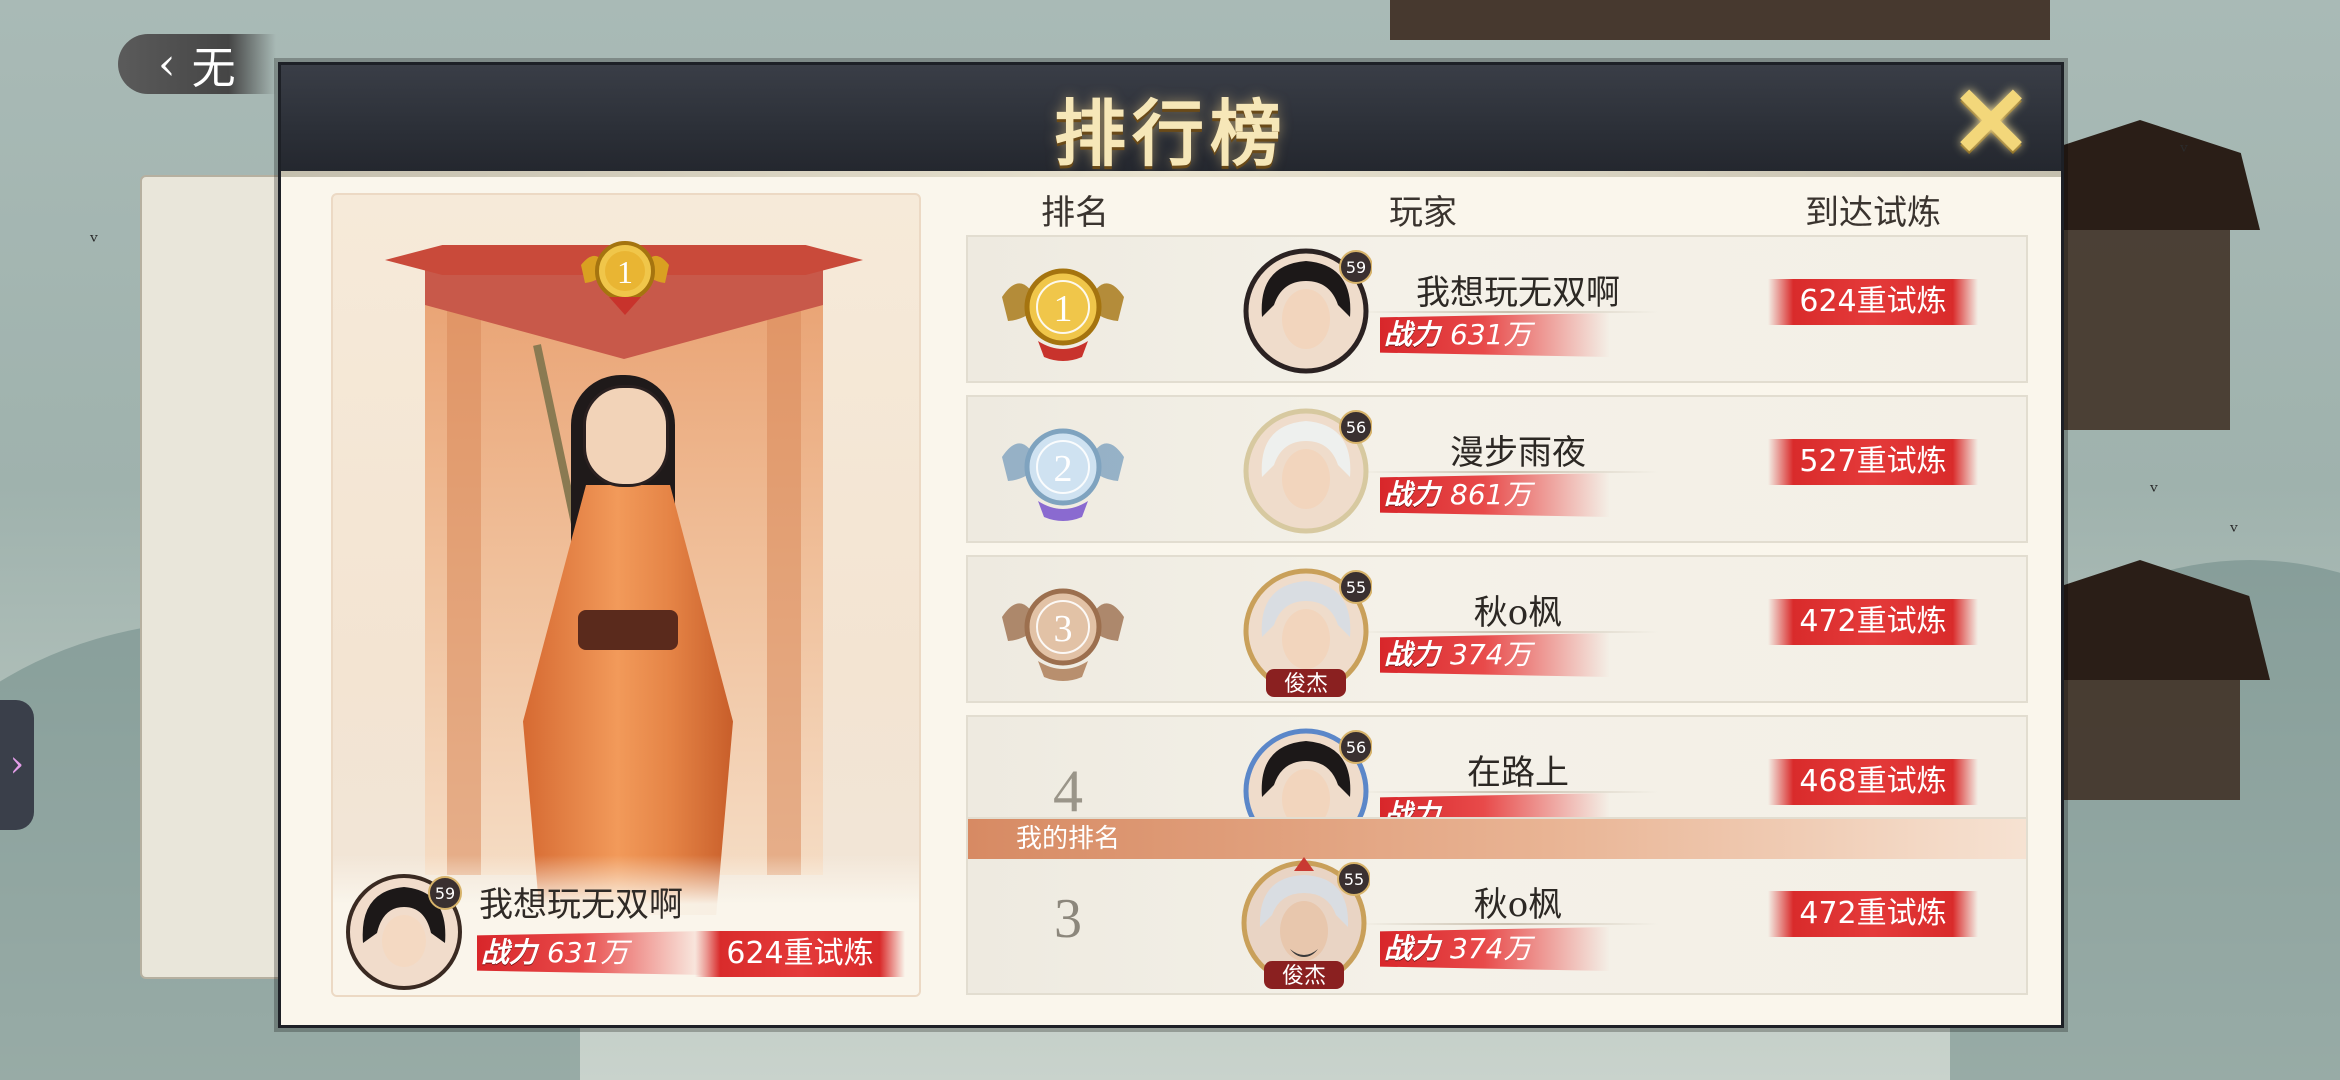 This screenshot has height=1080, width=2340. I want to click on my-power-value: 374万, so click(1491, 948).